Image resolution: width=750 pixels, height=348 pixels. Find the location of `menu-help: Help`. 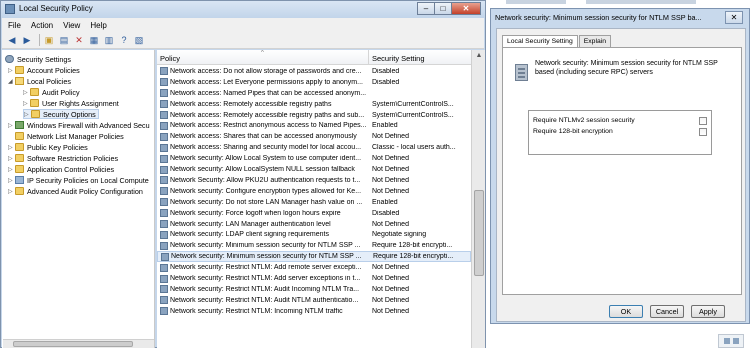

menu-help: Help is located at coordinates (98, 25).